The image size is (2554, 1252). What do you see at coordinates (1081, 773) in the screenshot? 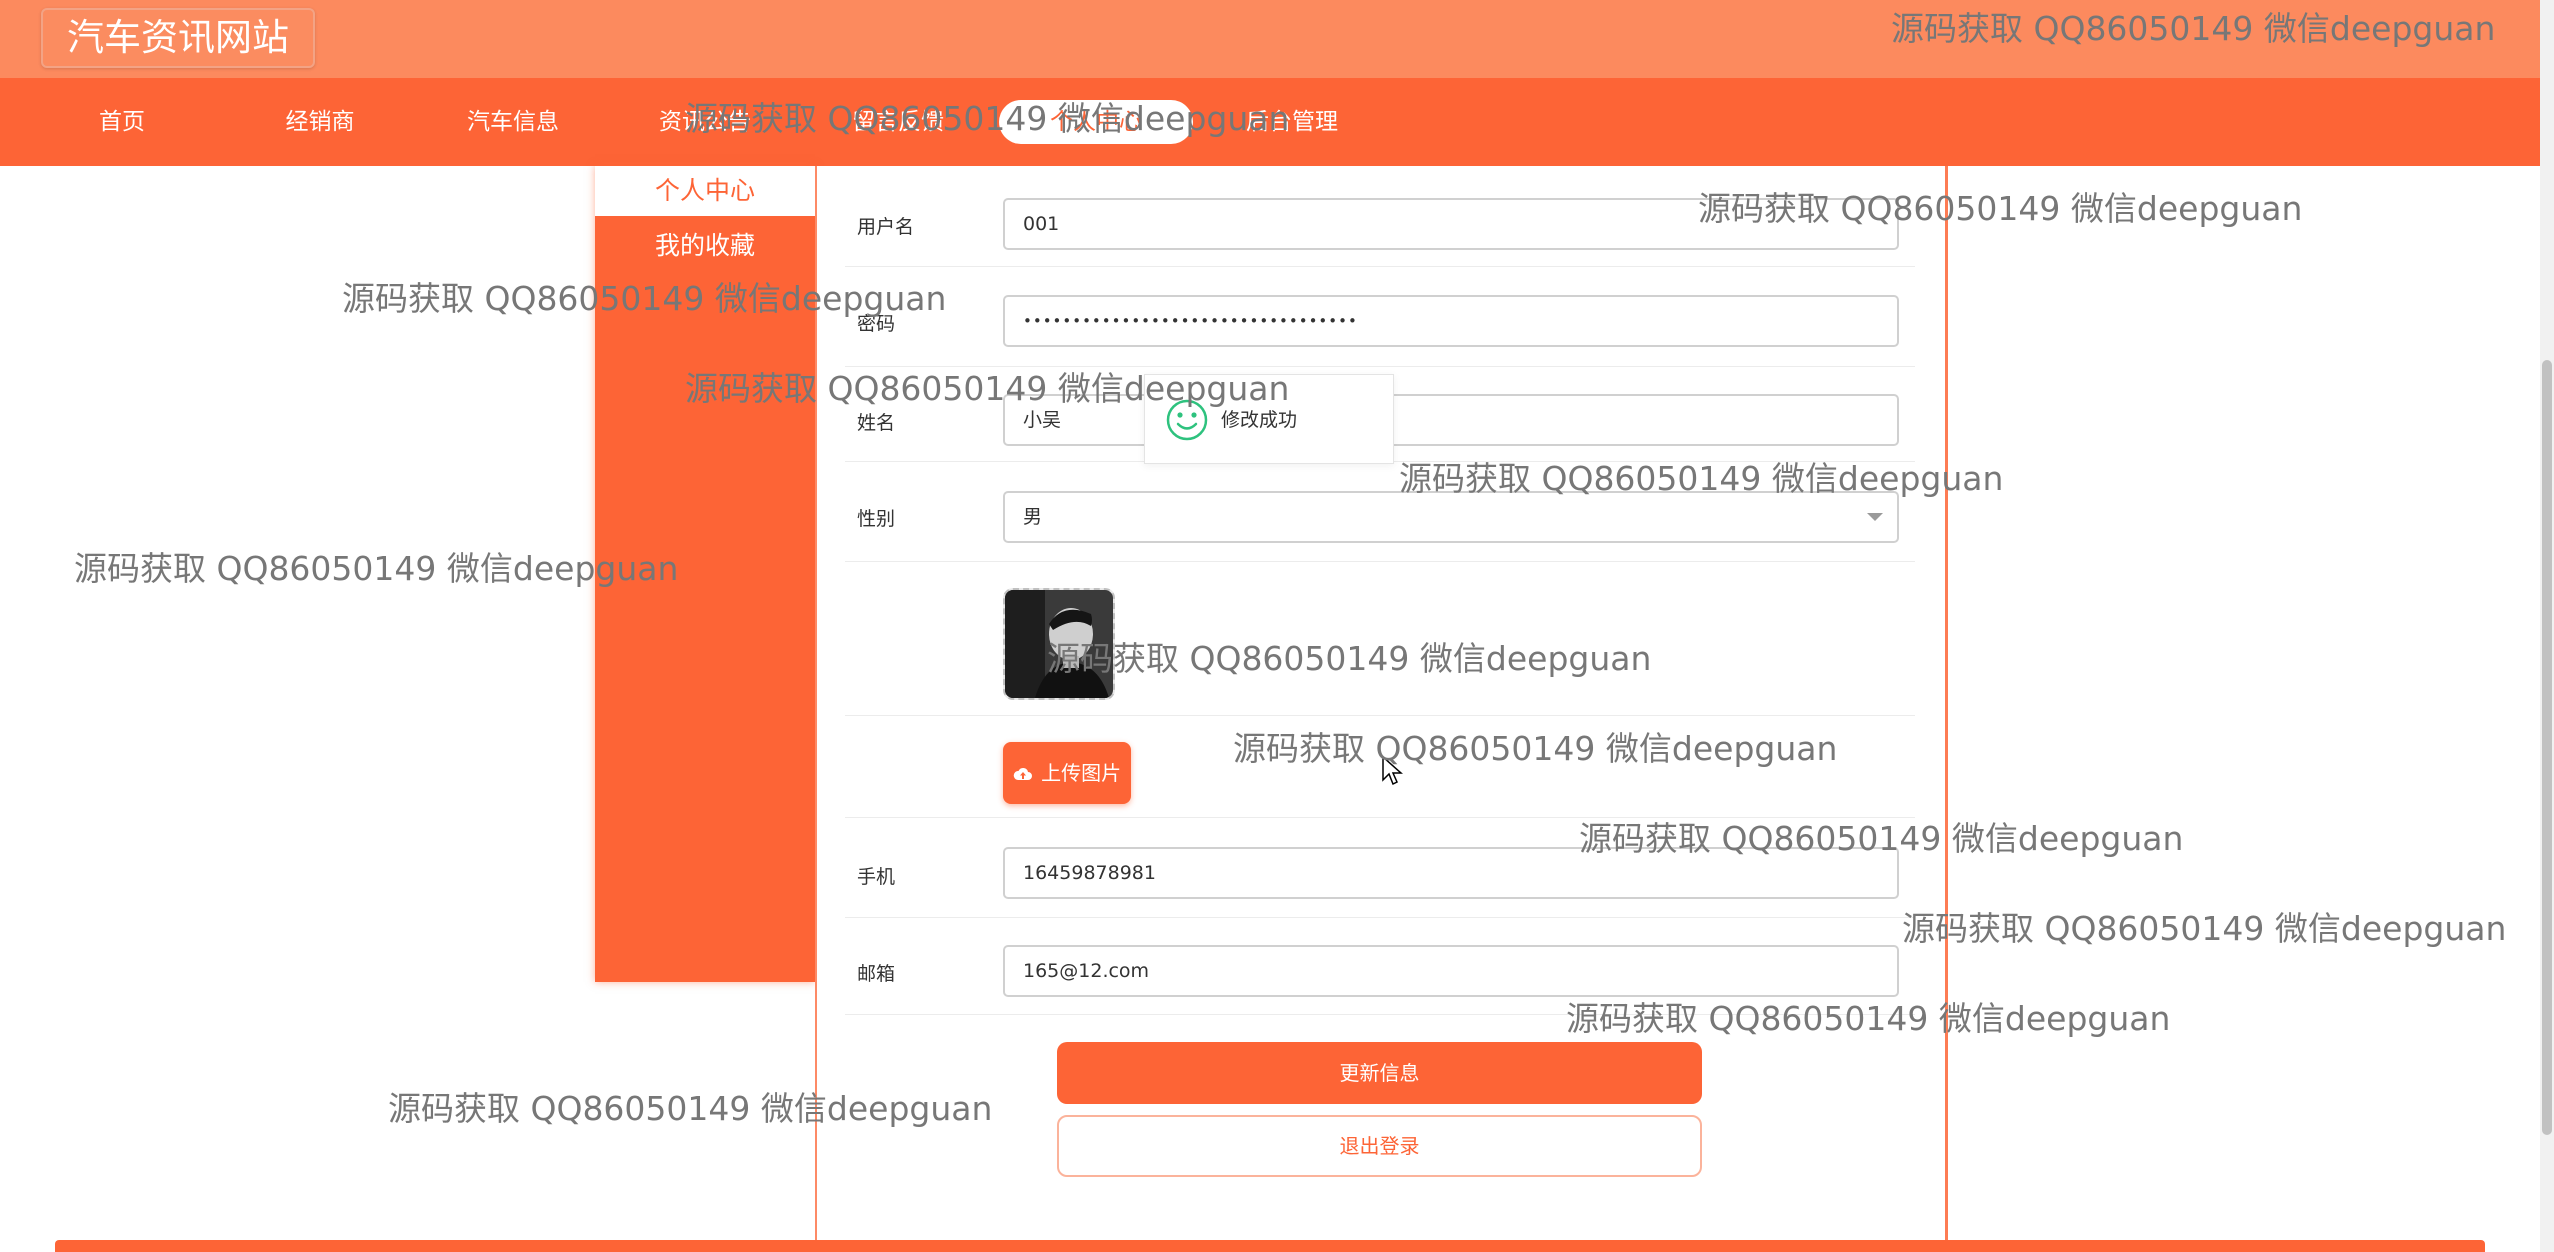
I see `upload-image-label: 上传图片` at bounding box center [1081, 773].